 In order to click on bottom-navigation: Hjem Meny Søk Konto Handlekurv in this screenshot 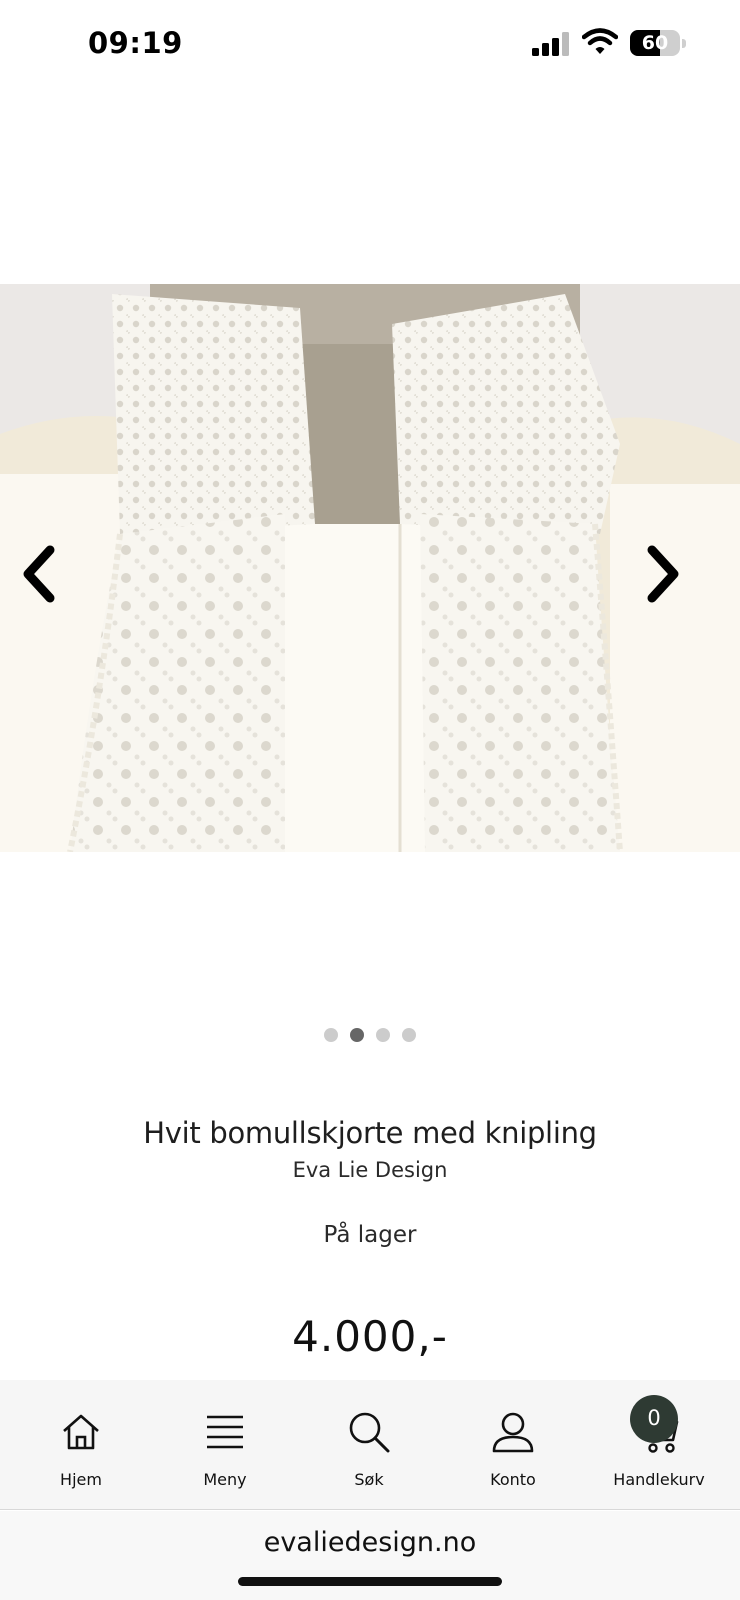, I will do `click(370, 1445)`.